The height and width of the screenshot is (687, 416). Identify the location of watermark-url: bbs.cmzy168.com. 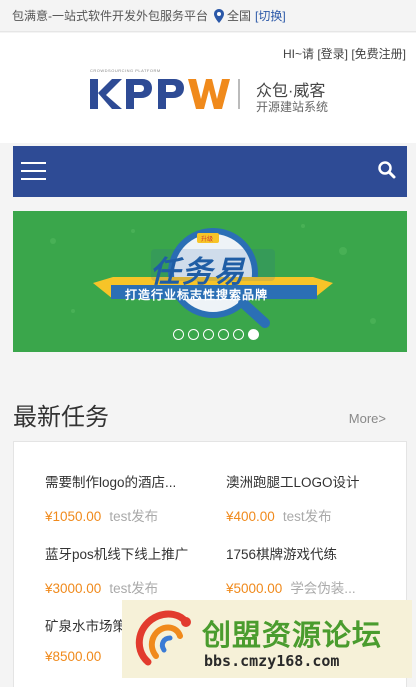
(272, 661).